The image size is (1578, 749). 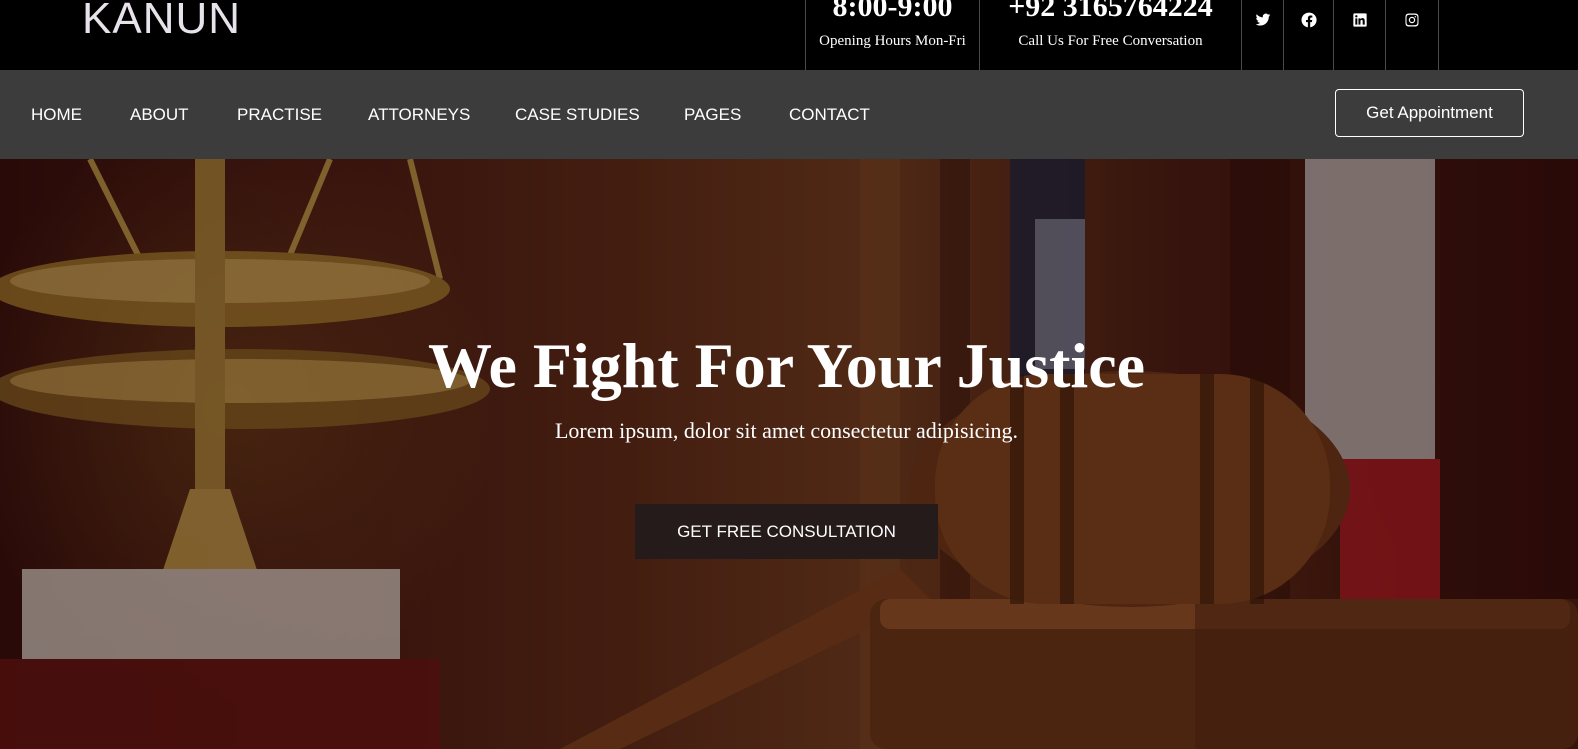 I want to click on twitter-icon, so click(x=1262, y=19).